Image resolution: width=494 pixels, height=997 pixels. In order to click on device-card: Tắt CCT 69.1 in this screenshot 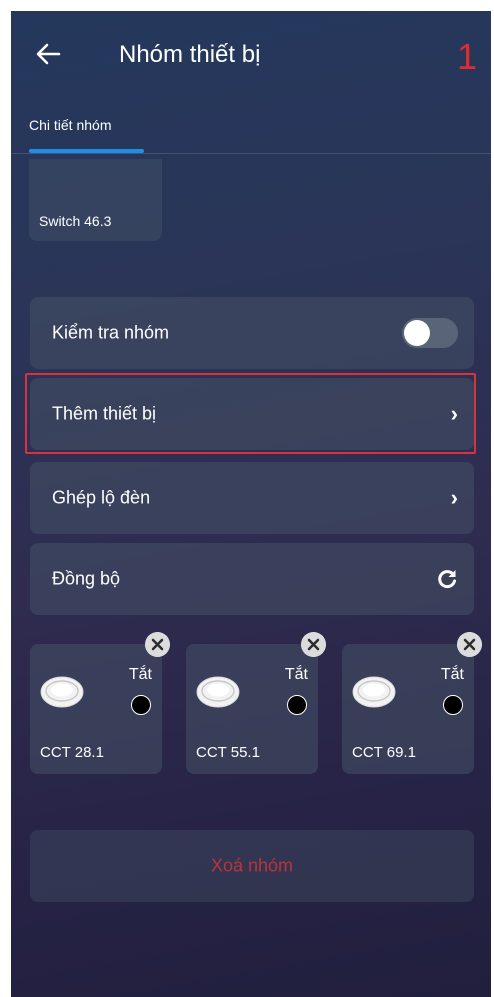, I will do `click(412, 703)`.